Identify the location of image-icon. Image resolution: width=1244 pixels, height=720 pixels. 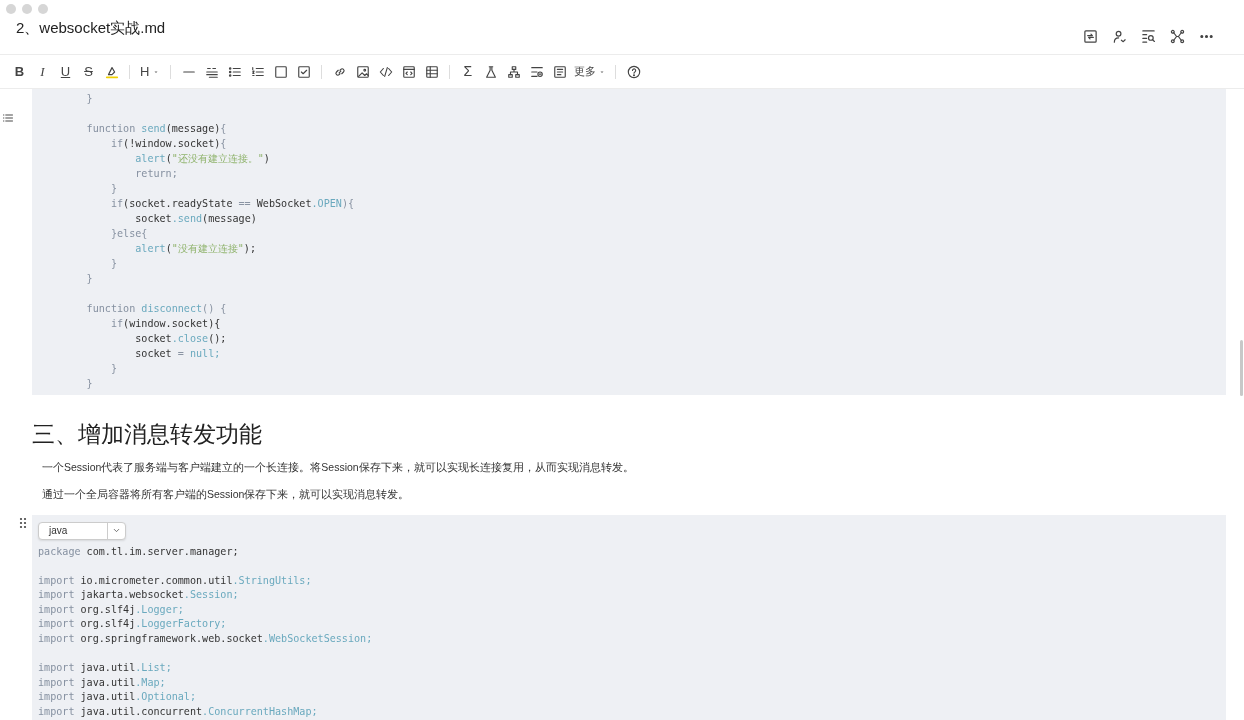
(362, 71).